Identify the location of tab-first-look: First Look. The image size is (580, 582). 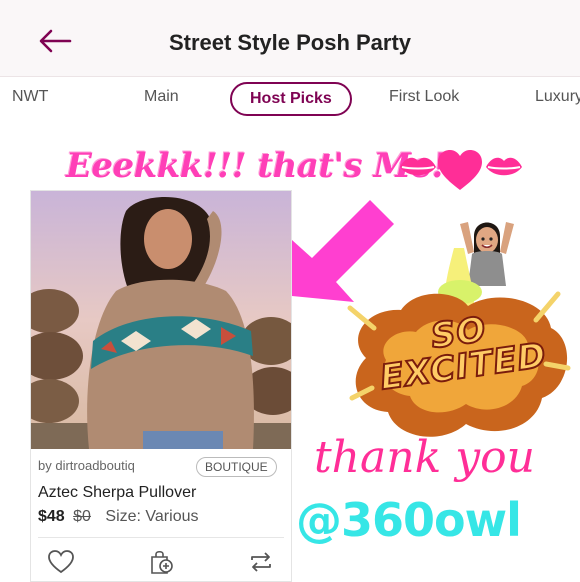
(424, 97).